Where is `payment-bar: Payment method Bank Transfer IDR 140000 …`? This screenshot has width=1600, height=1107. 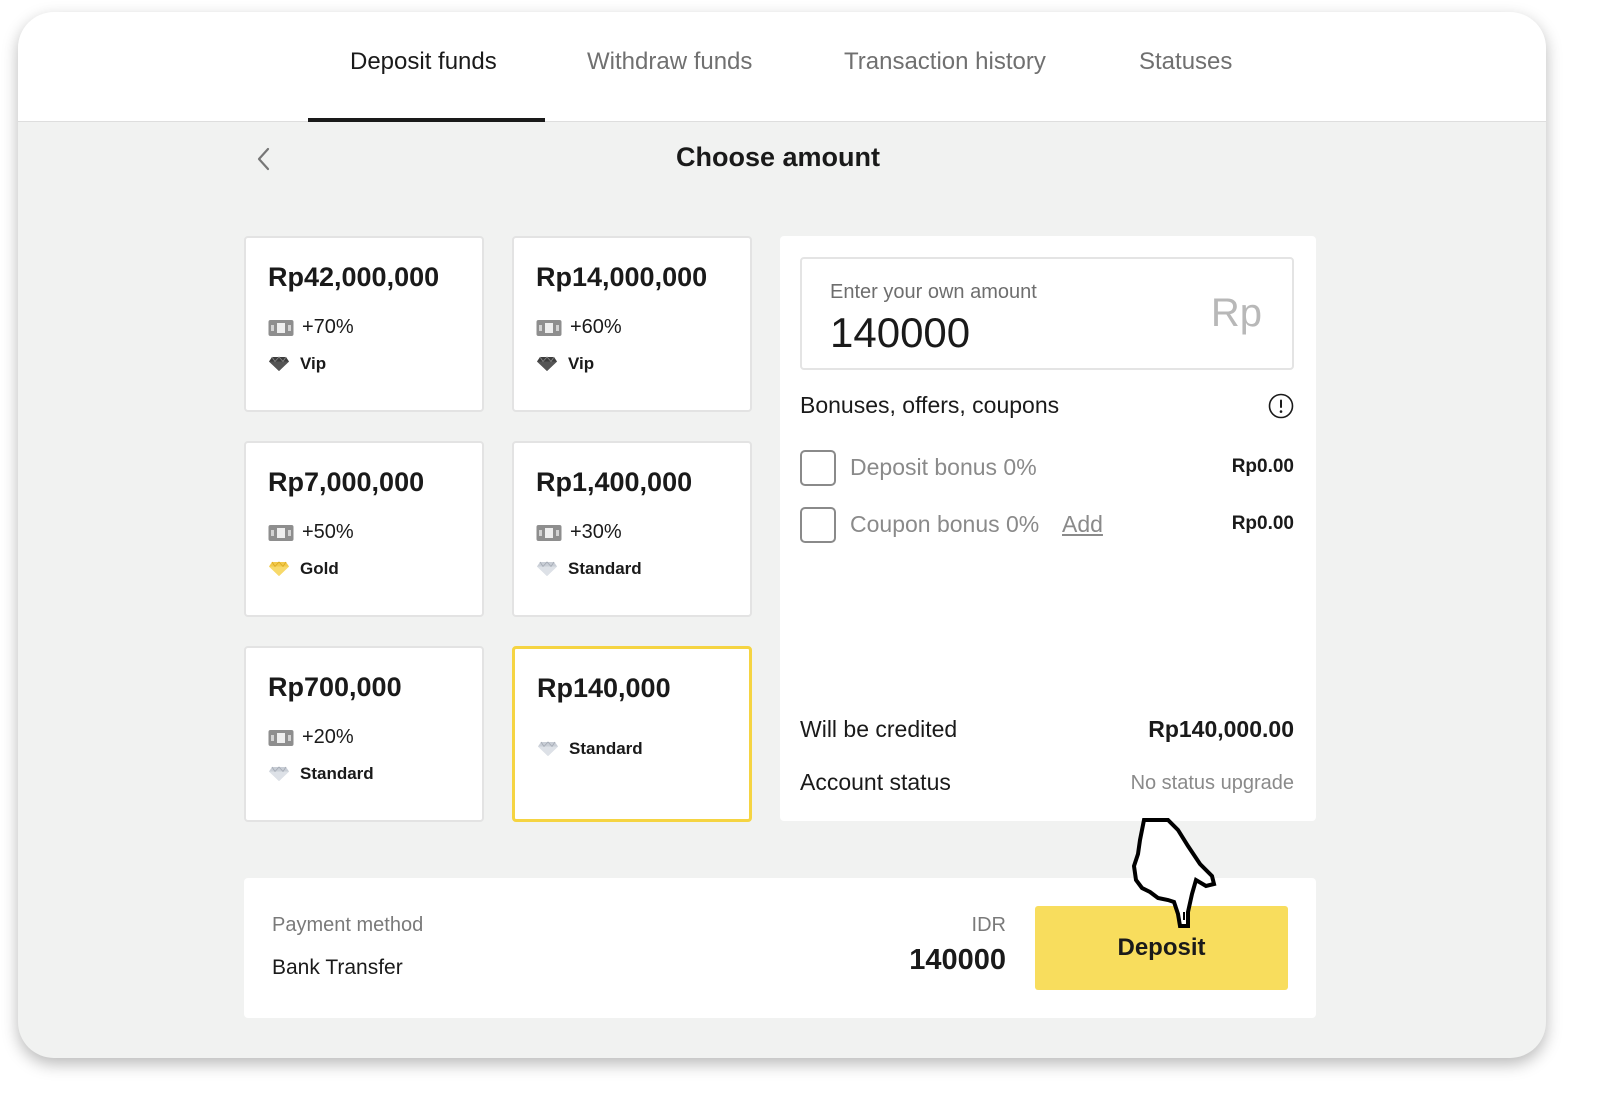
payment-bar: Payment method Bank Transfer IDR 140000 … is located at coordinates (780, 948).